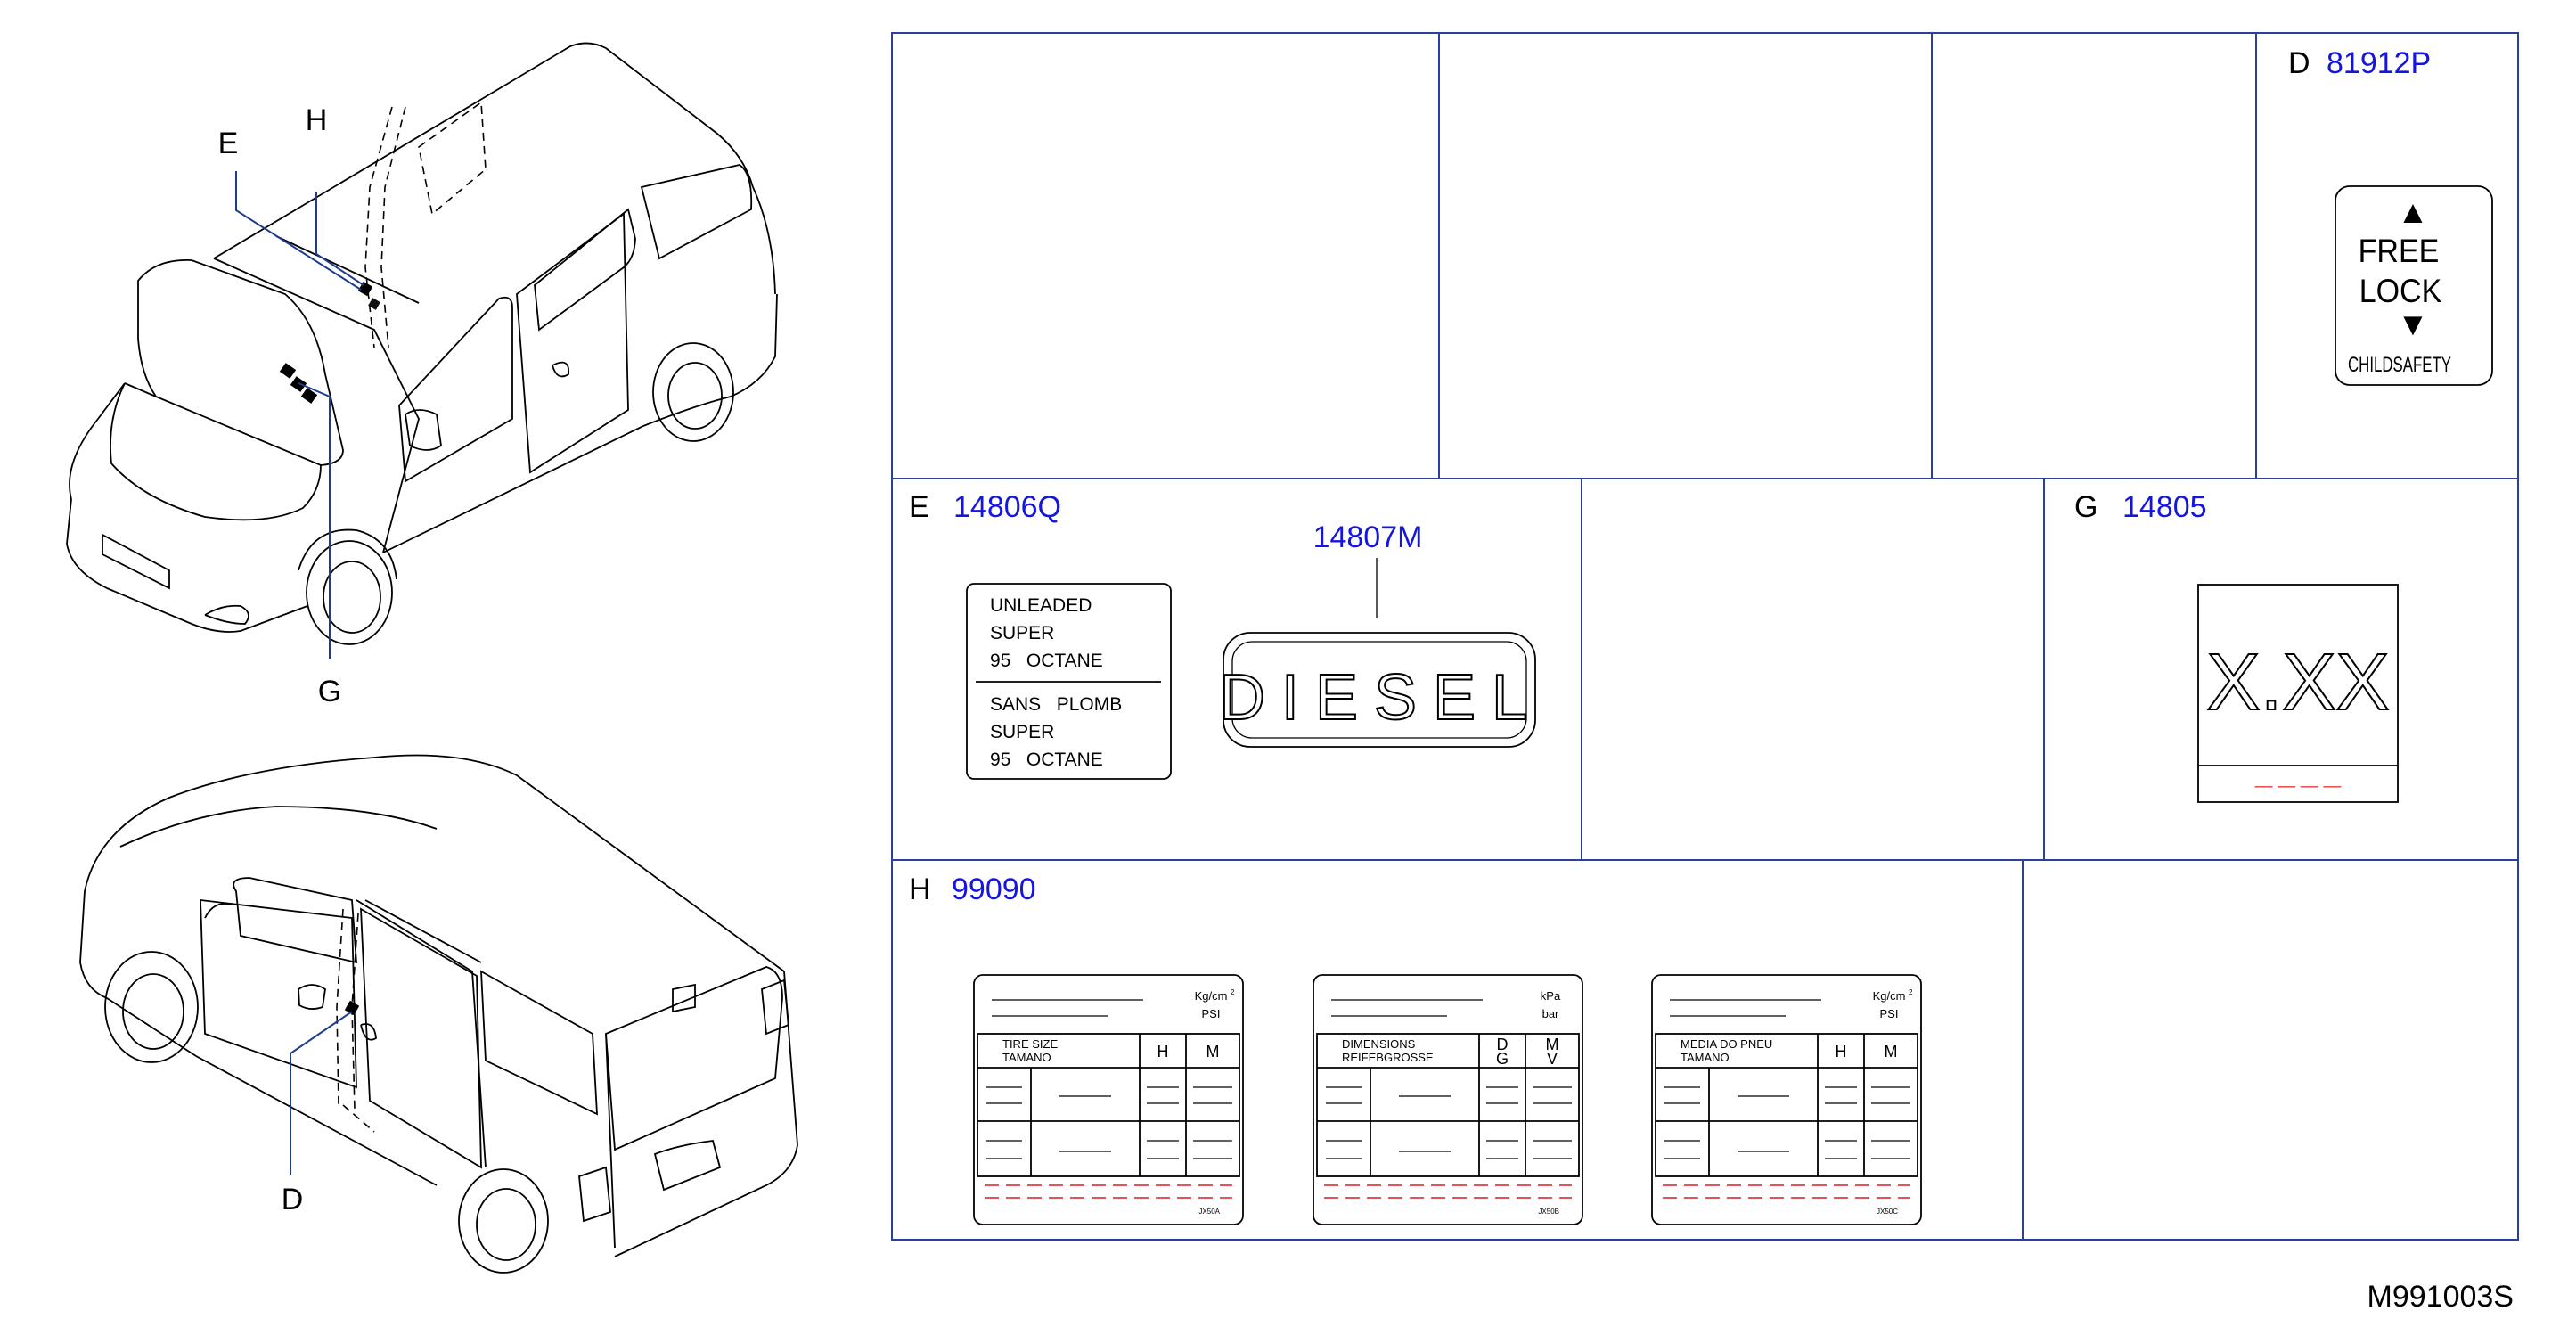 This screenshot has height=1327, width=2576. Describe the element at coordinates (1056, 704) in the screenshot. I see `fuel-label-line: SANS PLOMB` at that location.